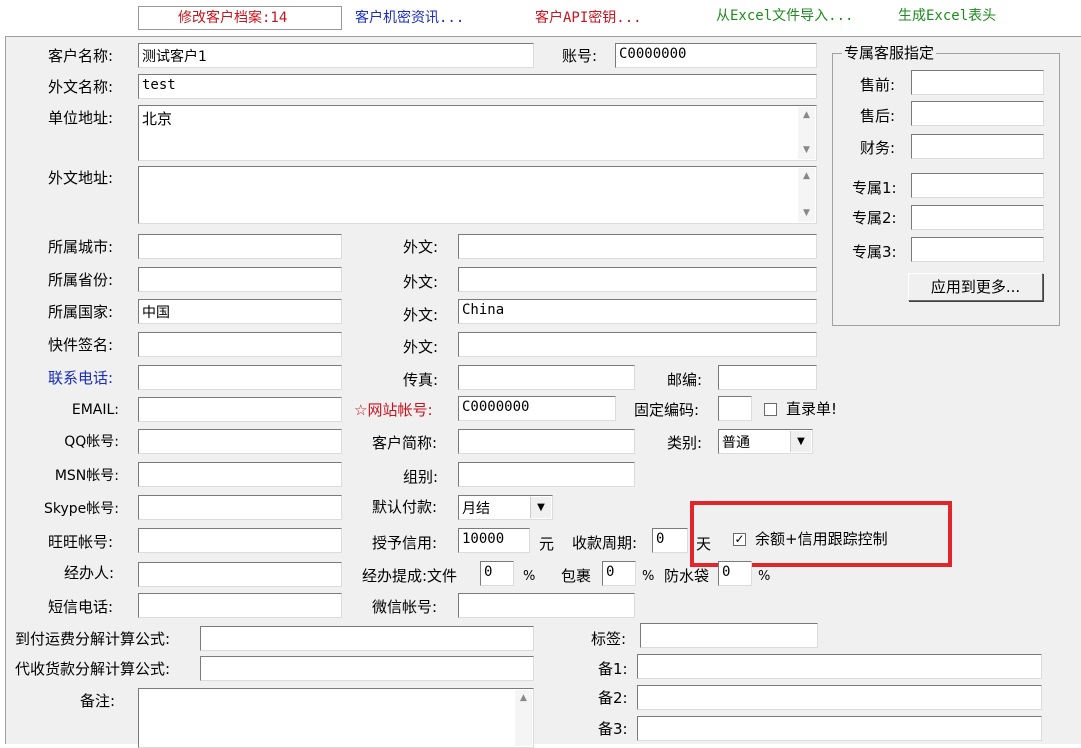  I want to click on customer-name-label: 客户名称:, so click(81, 56).